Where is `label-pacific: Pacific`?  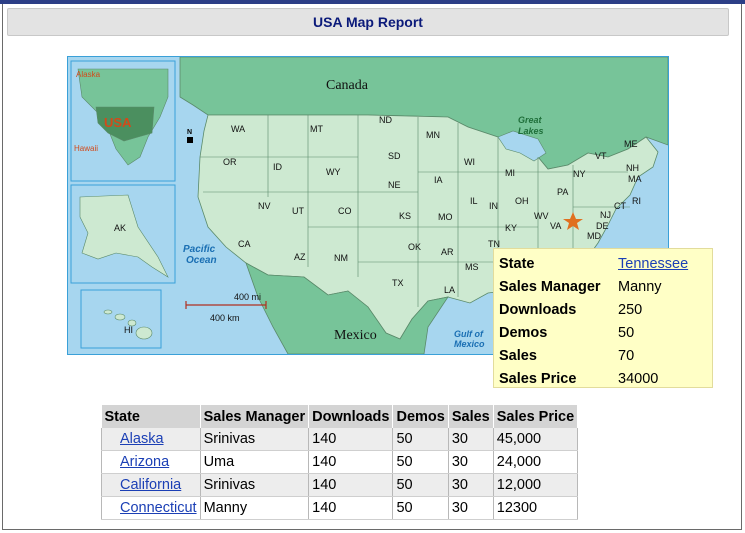
label-pacific: Pacific is located at coordinates (199, 249).